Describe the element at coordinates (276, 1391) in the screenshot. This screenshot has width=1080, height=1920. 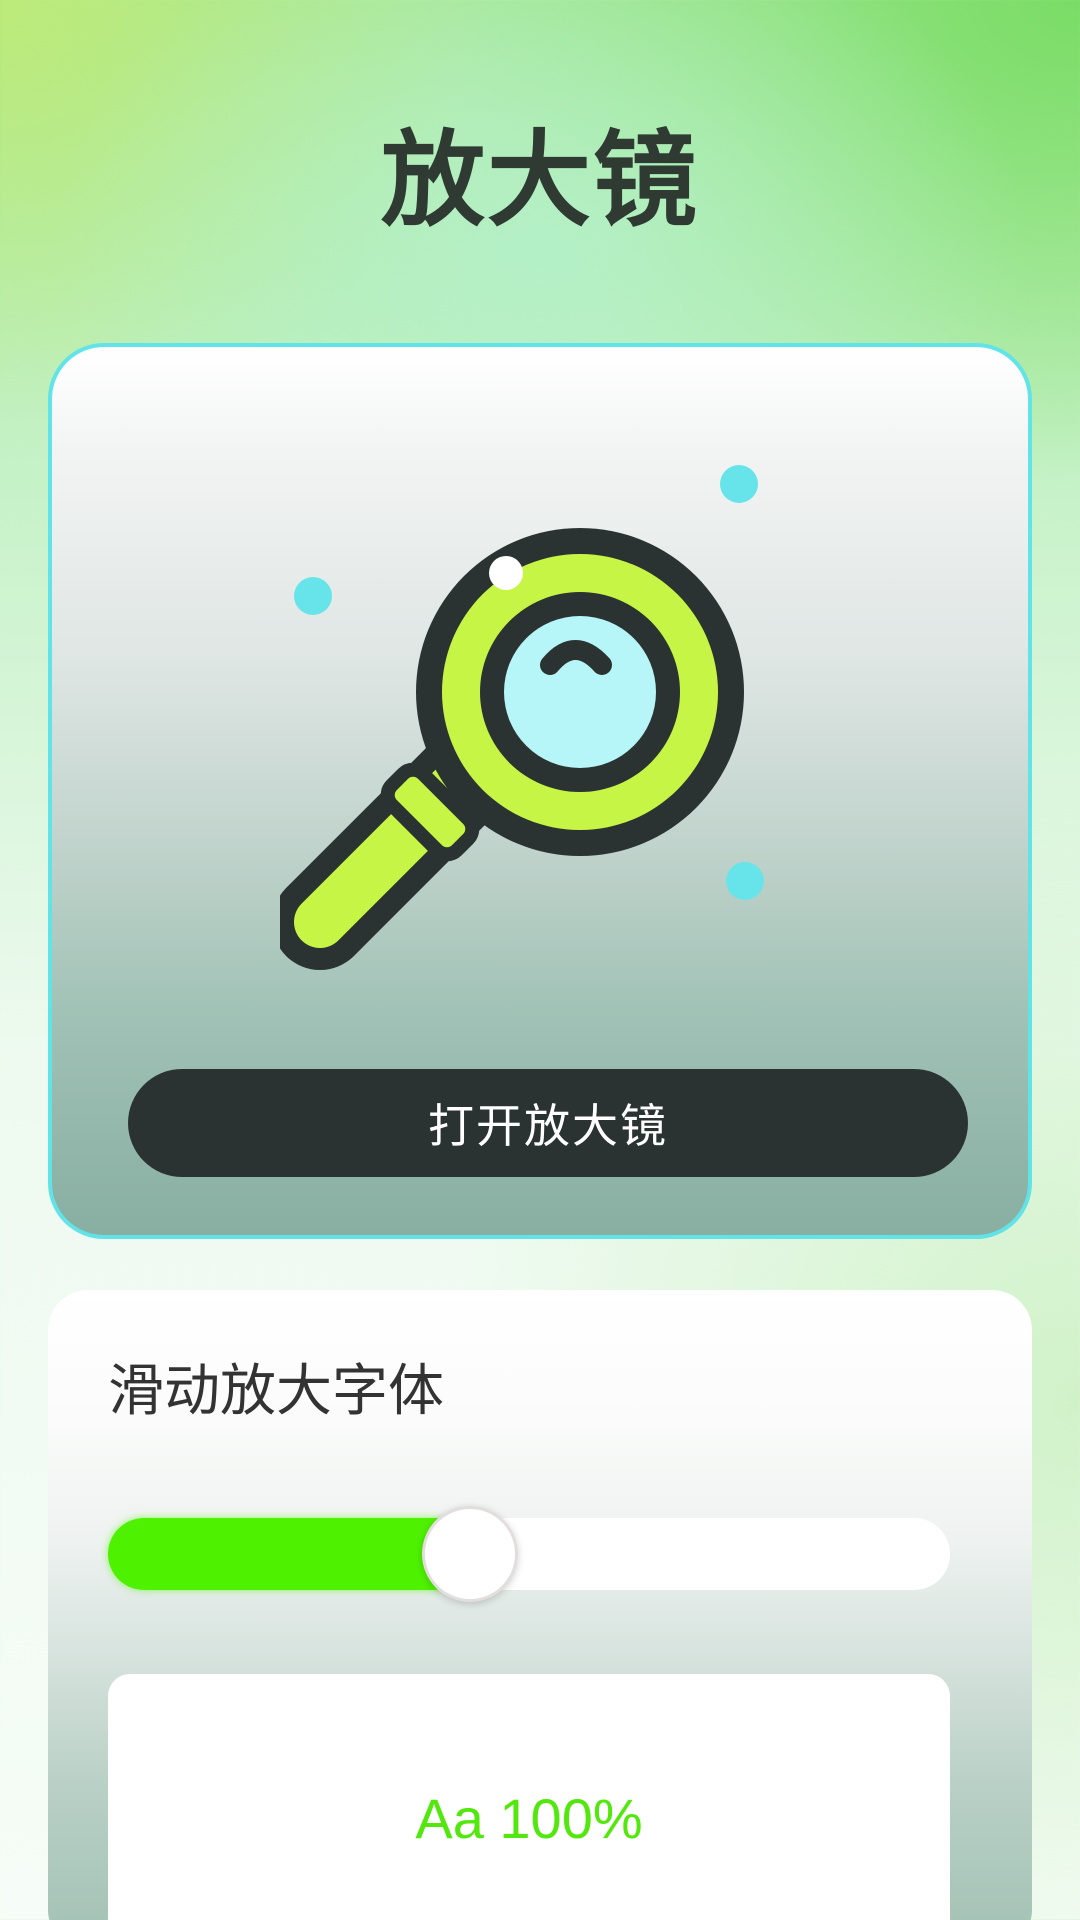
I see `font-card-title: 滑动放大字体` at that location.